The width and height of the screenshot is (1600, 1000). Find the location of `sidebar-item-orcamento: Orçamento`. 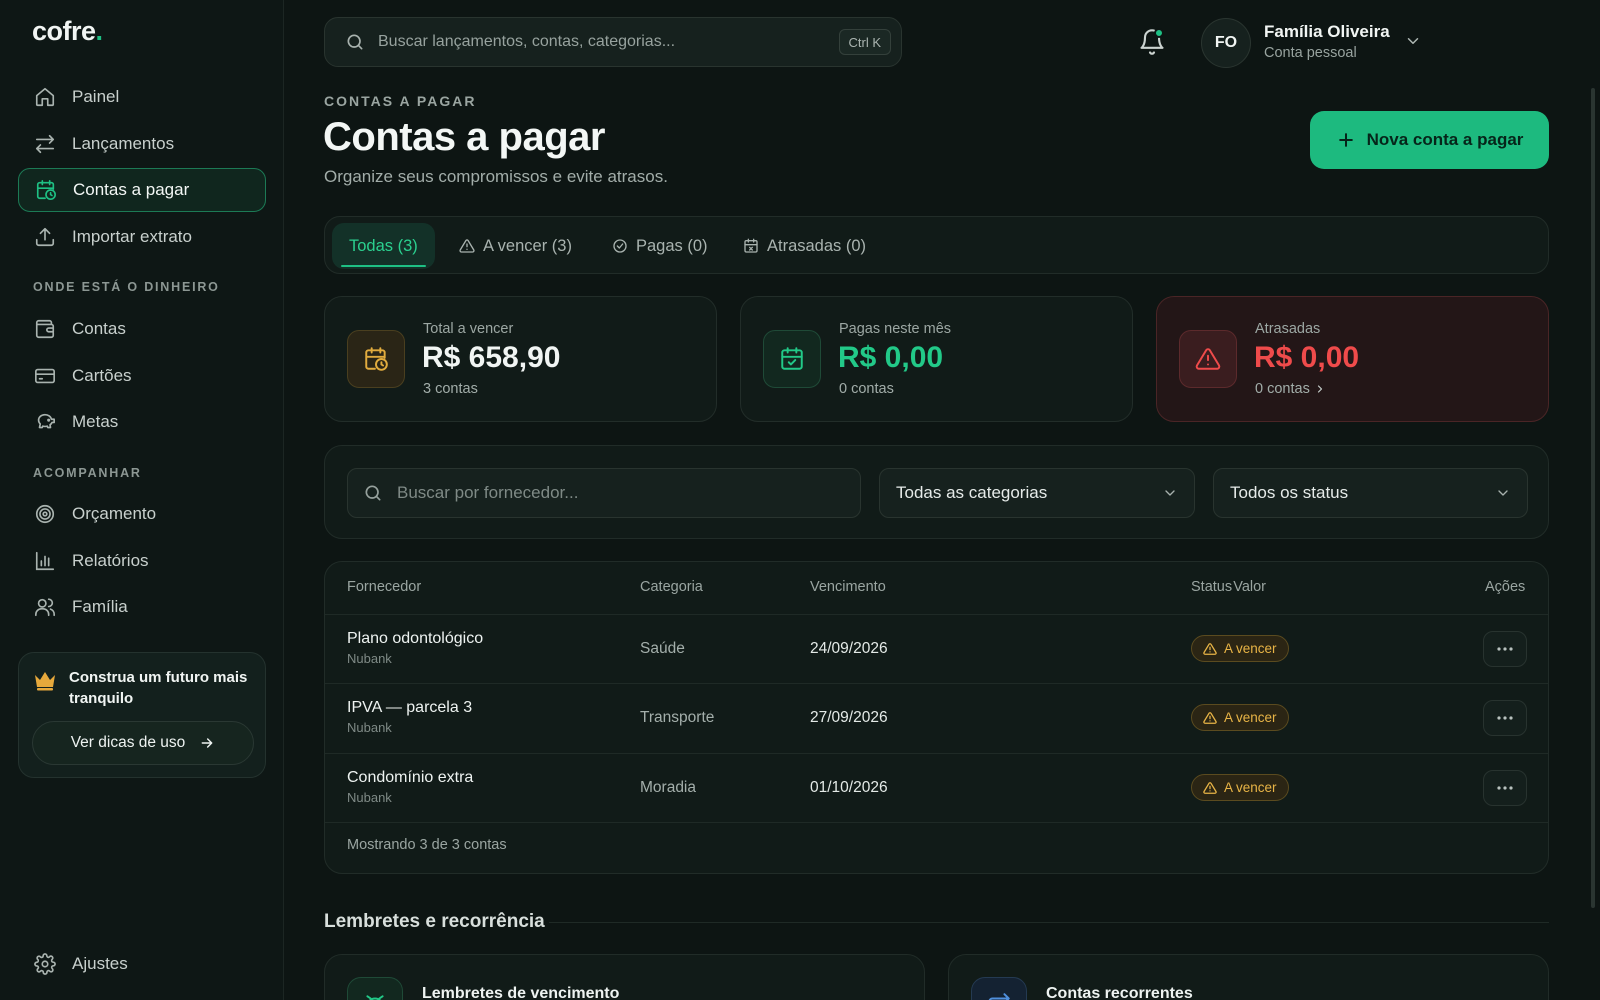

sidebar-item-orcamento: Orçamento is located at coordinates (142, 514).